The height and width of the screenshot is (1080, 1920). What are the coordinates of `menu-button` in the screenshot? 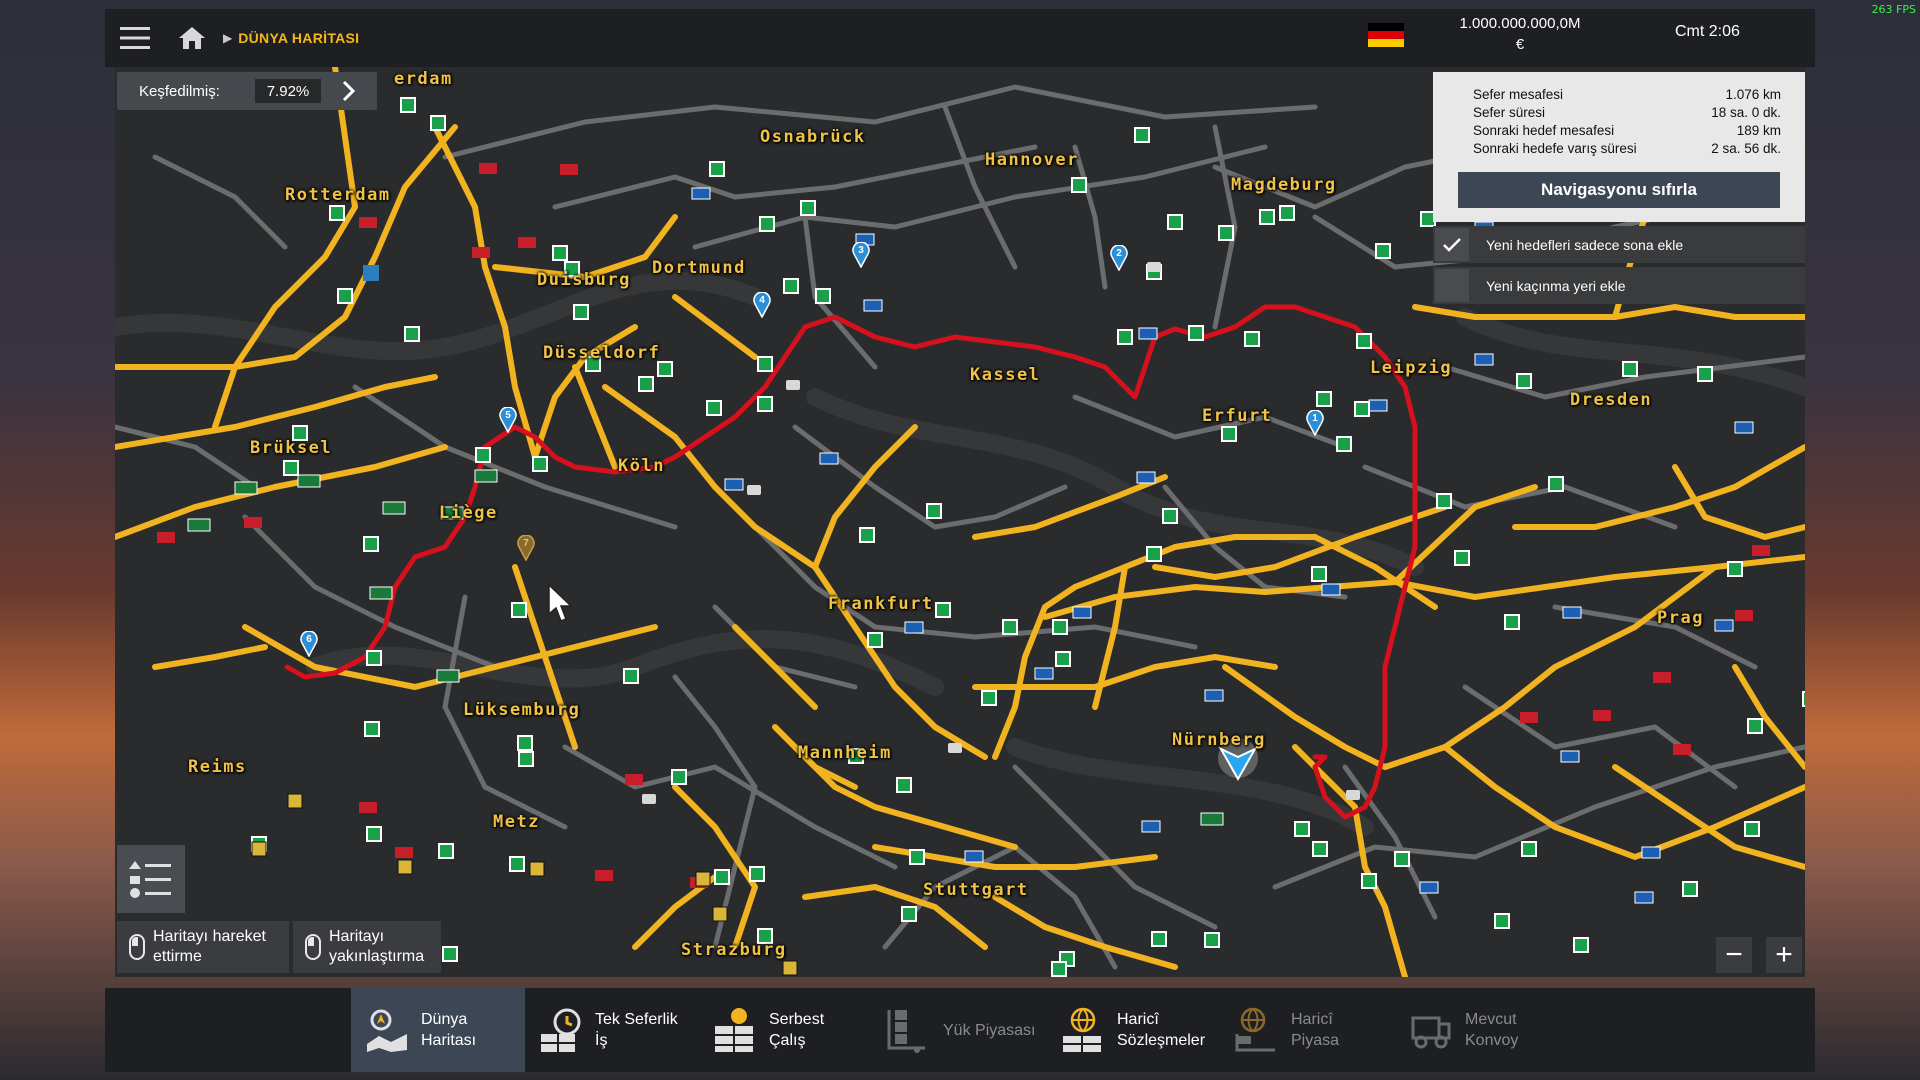 It's located at (135, 38).